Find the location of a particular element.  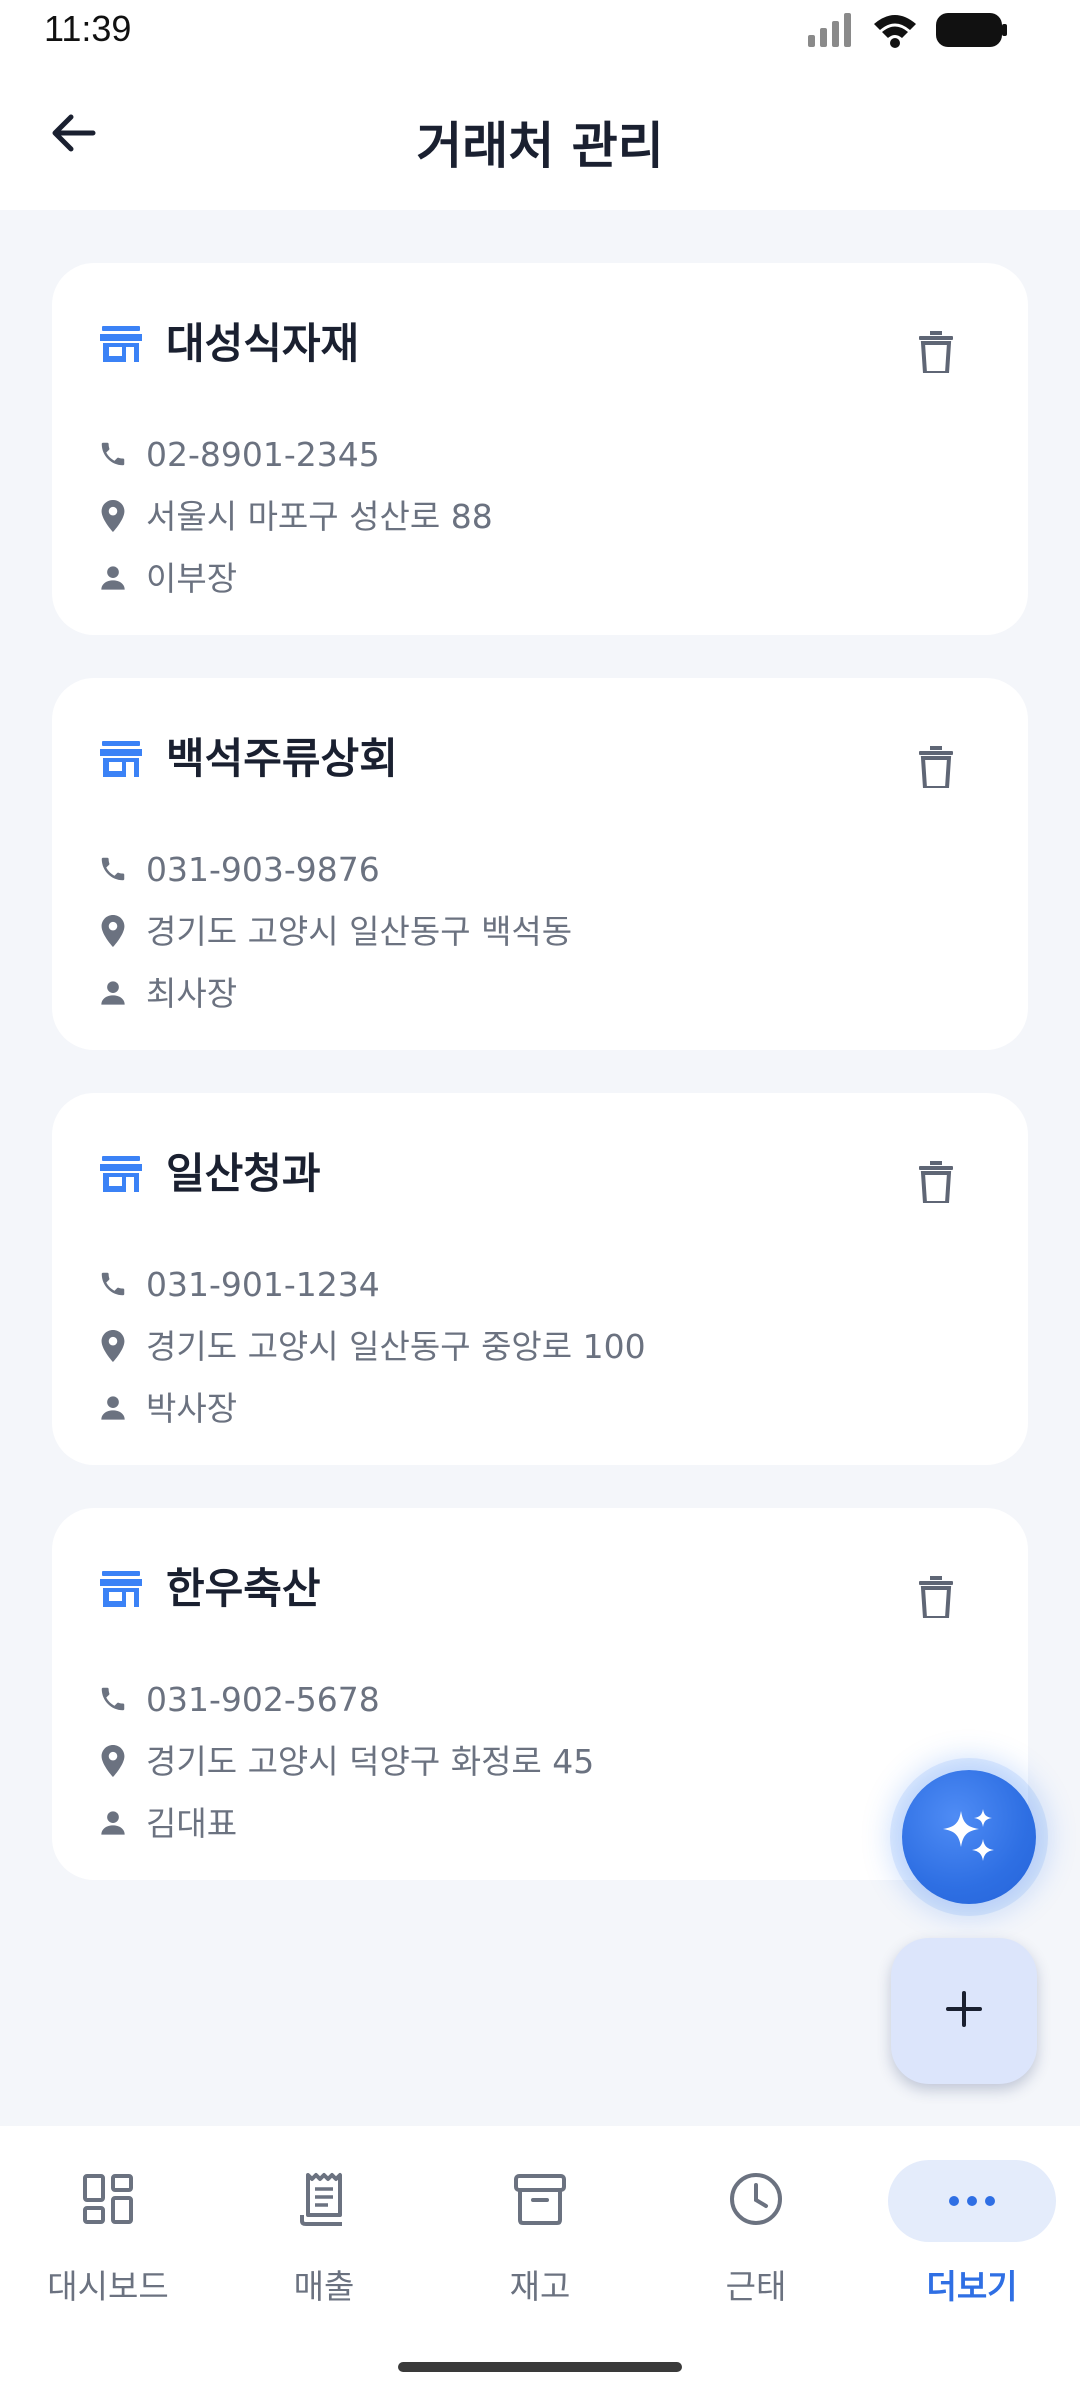

vendor-contact-row: 박사장 is located at coordinates (166, 1408).